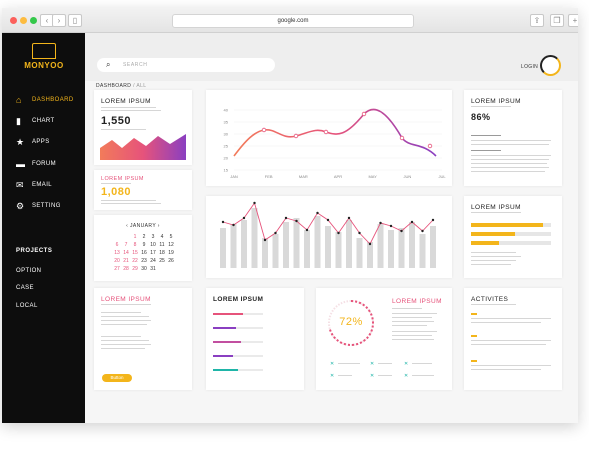  What do you see at coordinates (144, 253) in the screenshot?
I see `calendar-day: 16` at bounding box center [144, 253].